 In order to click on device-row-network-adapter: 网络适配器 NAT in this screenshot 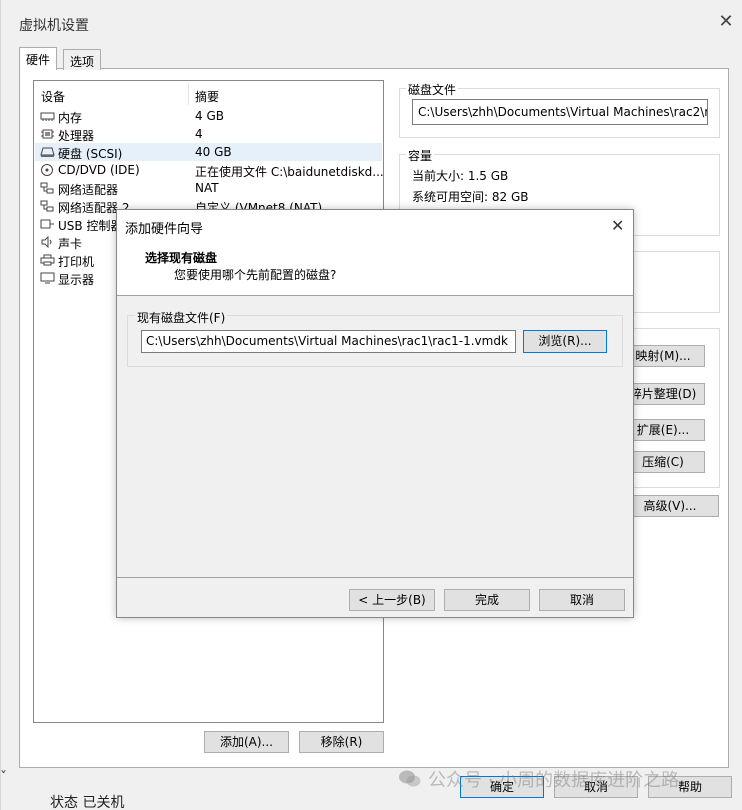, I will do `click(208, 188)`.